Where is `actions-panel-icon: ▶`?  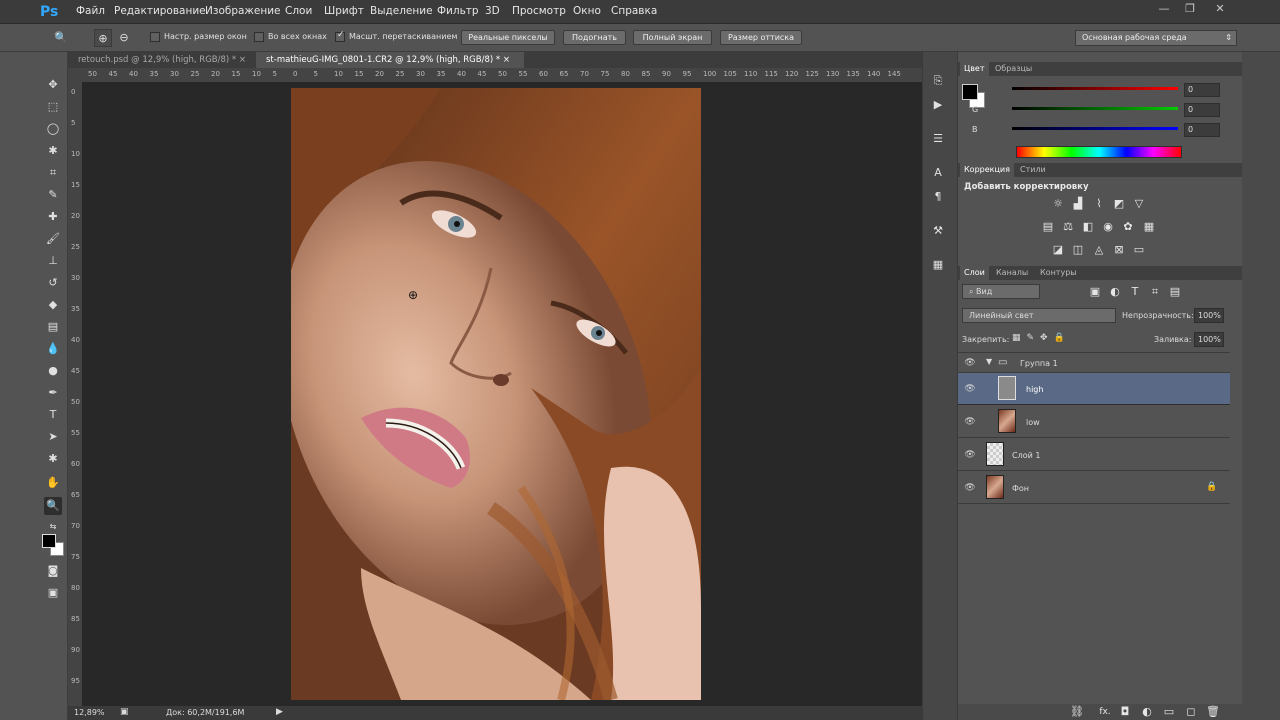
actions-panel-icon: ▶ is located at coordinates (938, 105).